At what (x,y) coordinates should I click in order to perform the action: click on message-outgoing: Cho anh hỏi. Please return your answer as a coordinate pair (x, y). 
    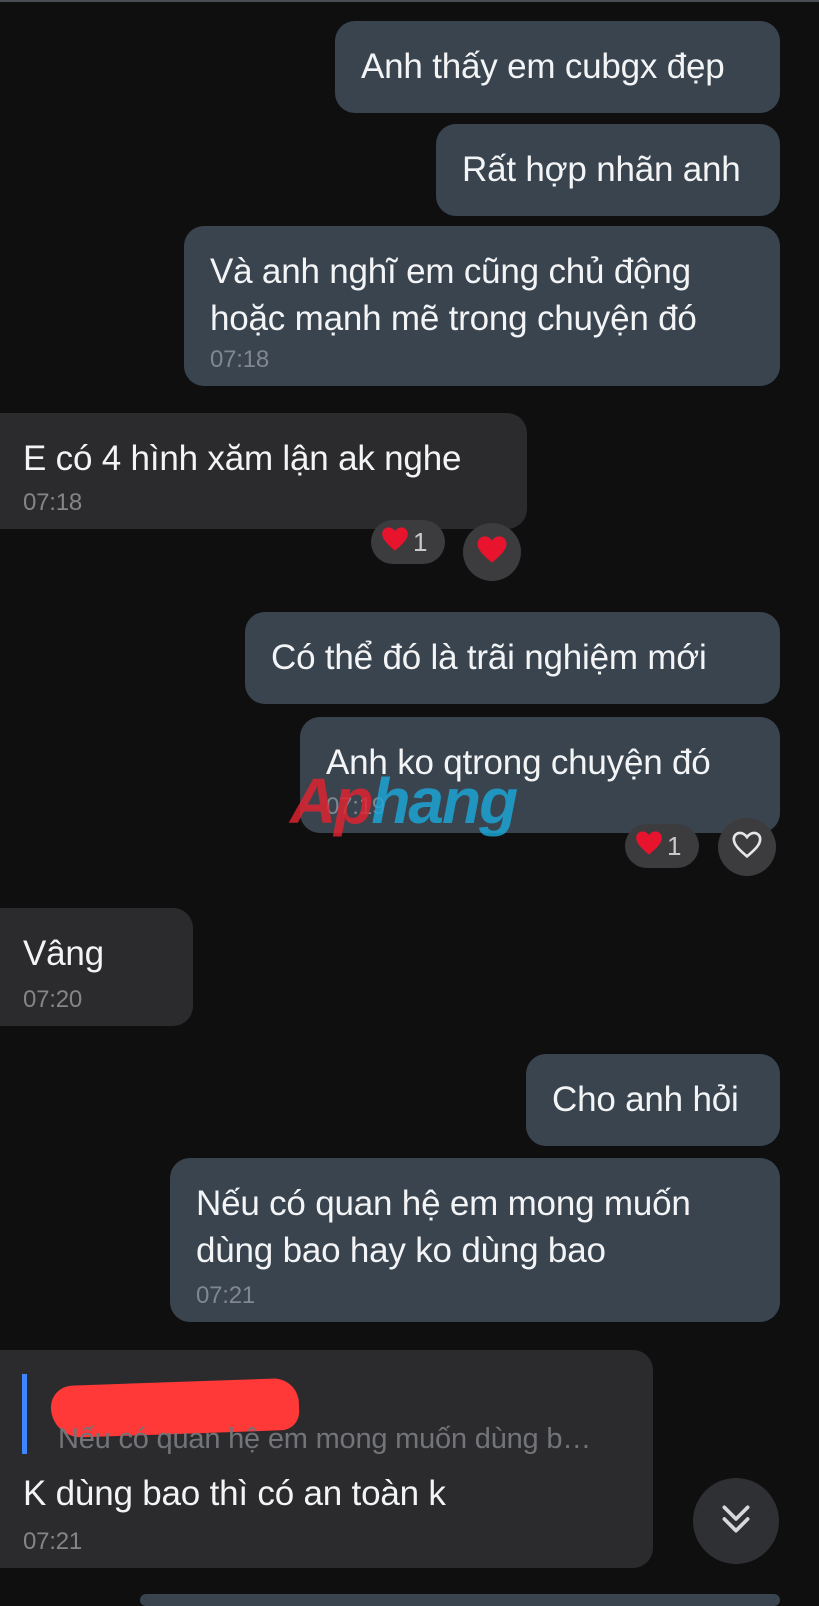
    Looking at the image, I should click on (653, 1100).